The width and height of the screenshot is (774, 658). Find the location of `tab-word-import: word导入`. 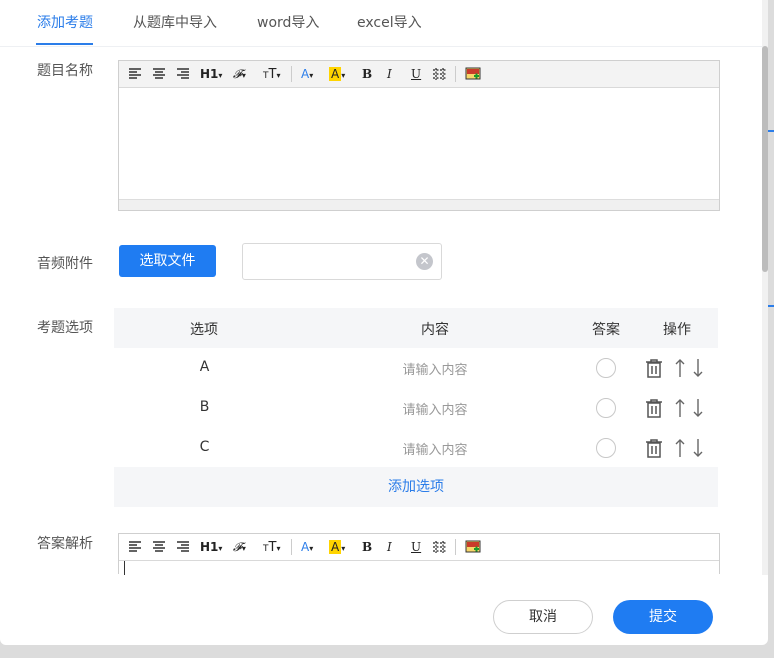

tab-word-import: word导入 is located at coordinates (288, 22).